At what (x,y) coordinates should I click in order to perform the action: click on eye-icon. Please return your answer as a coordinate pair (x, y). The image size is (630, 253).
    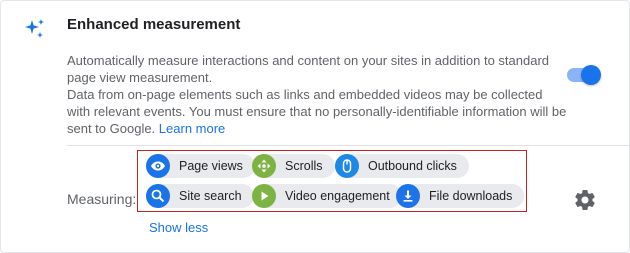
    Looking at the image, I should click on (158, 166).